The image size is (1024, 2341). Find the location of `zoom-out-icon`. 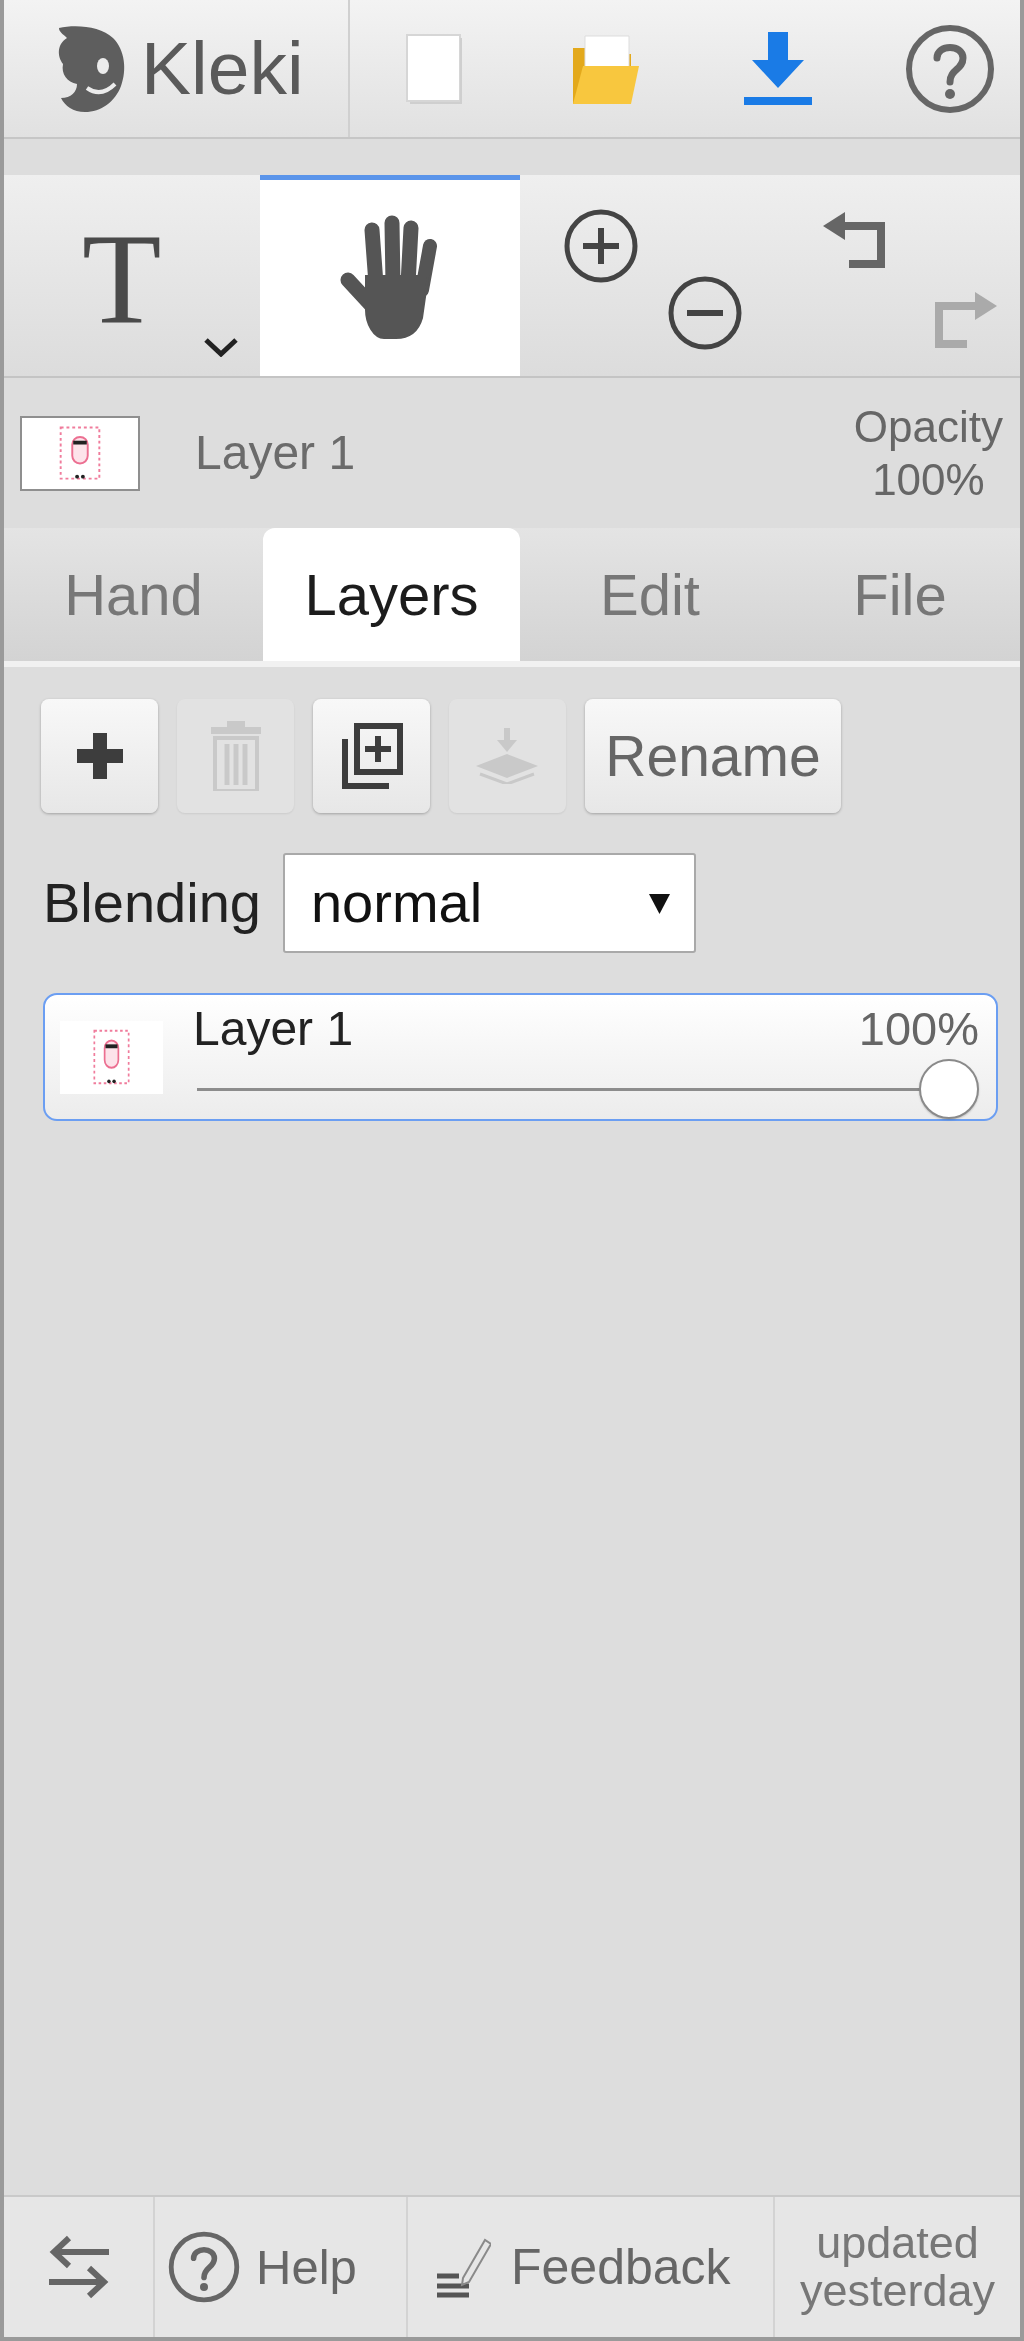

zoom-out-icon is located at coordinates (705, 313).